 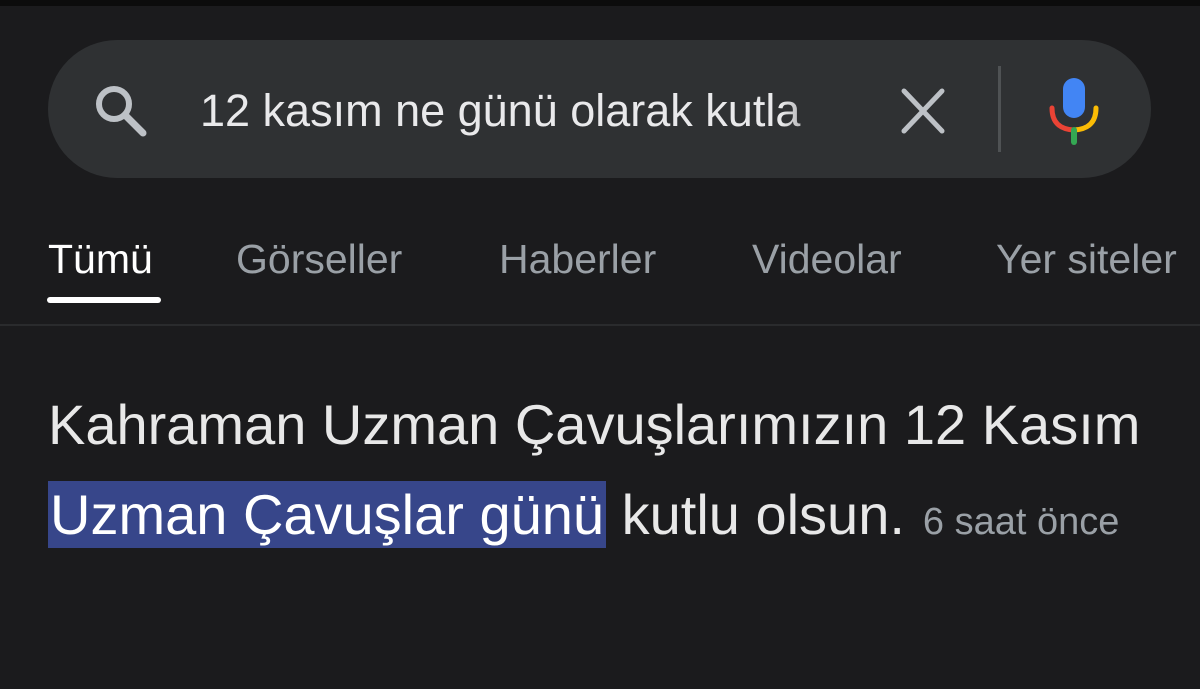 What do you see at coordinates (999, 109) in the screenshot?
I see `search-bar-divider` at bounding box center [999, 109].